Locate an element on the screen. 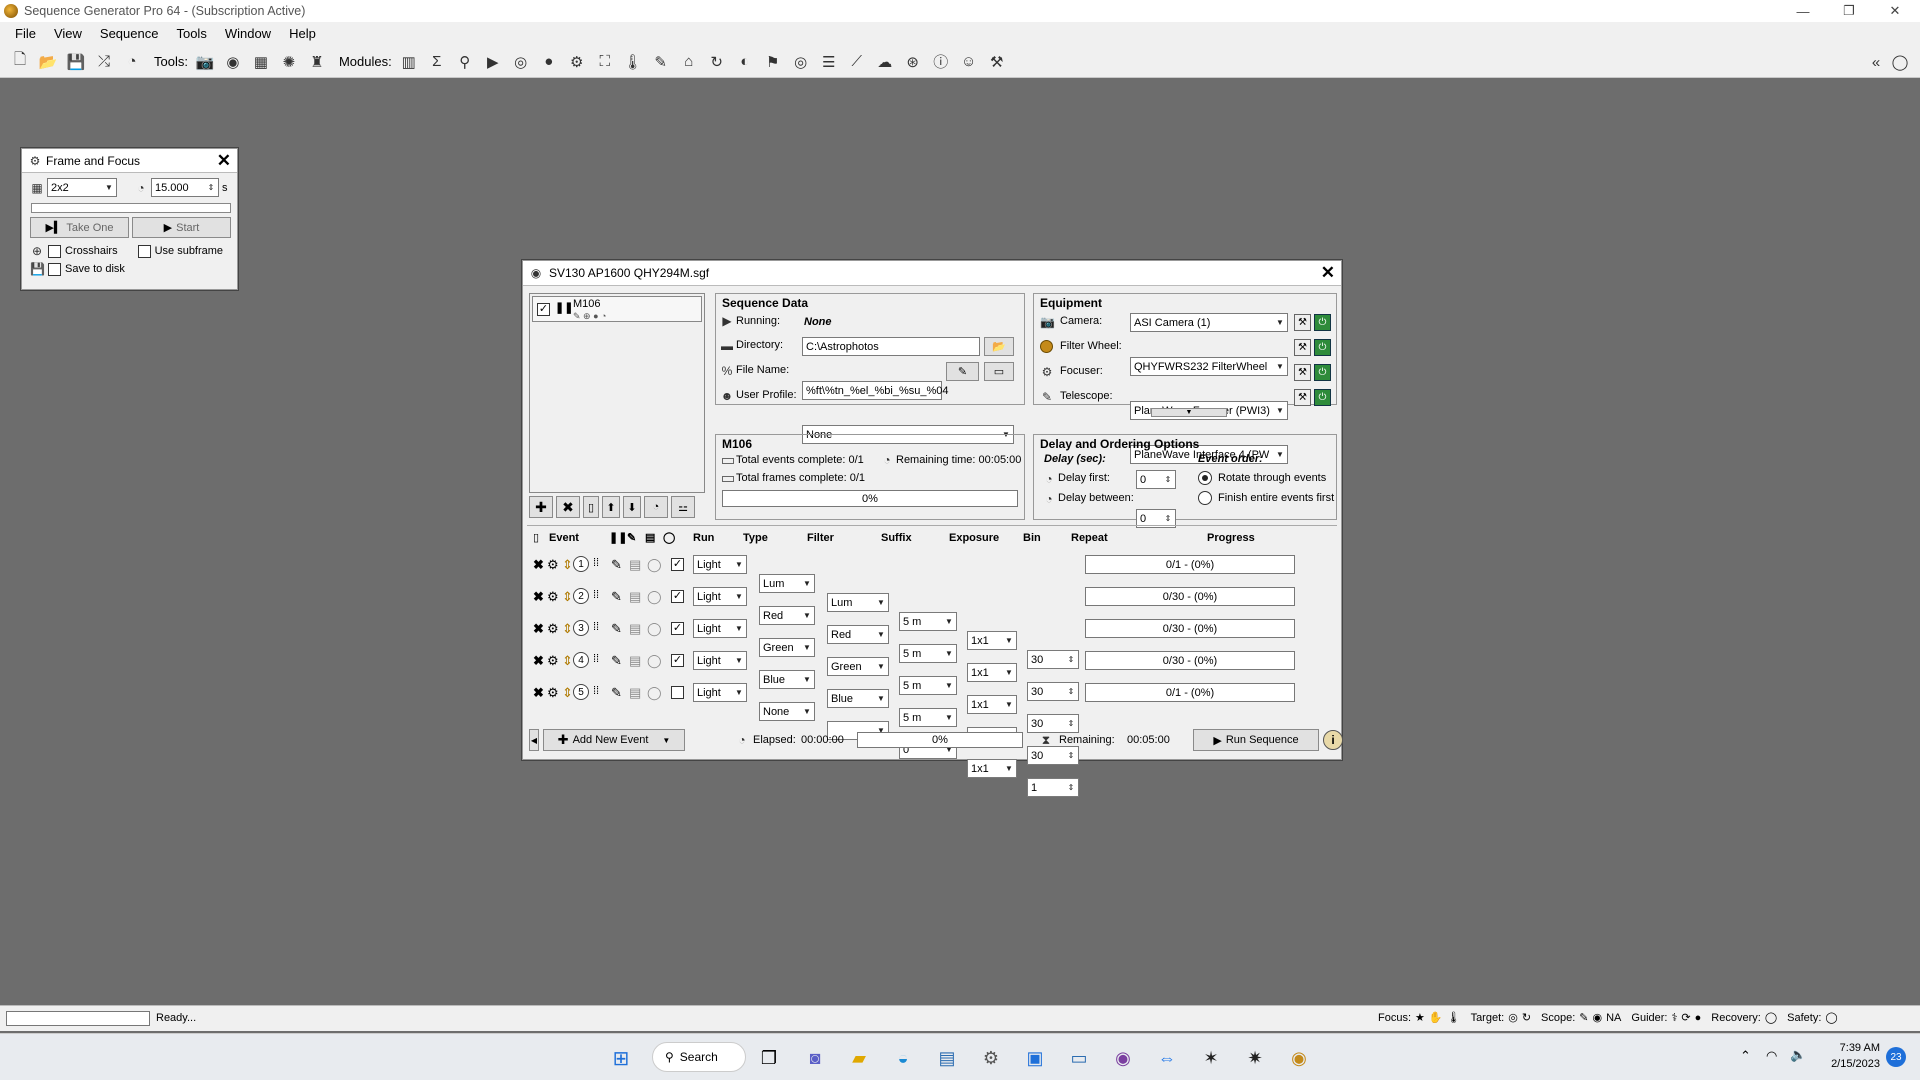 This screenshot has width=1920, height=1080. status-guider-redo-icon: ⟳ is located at coordinates (1685, 1017).